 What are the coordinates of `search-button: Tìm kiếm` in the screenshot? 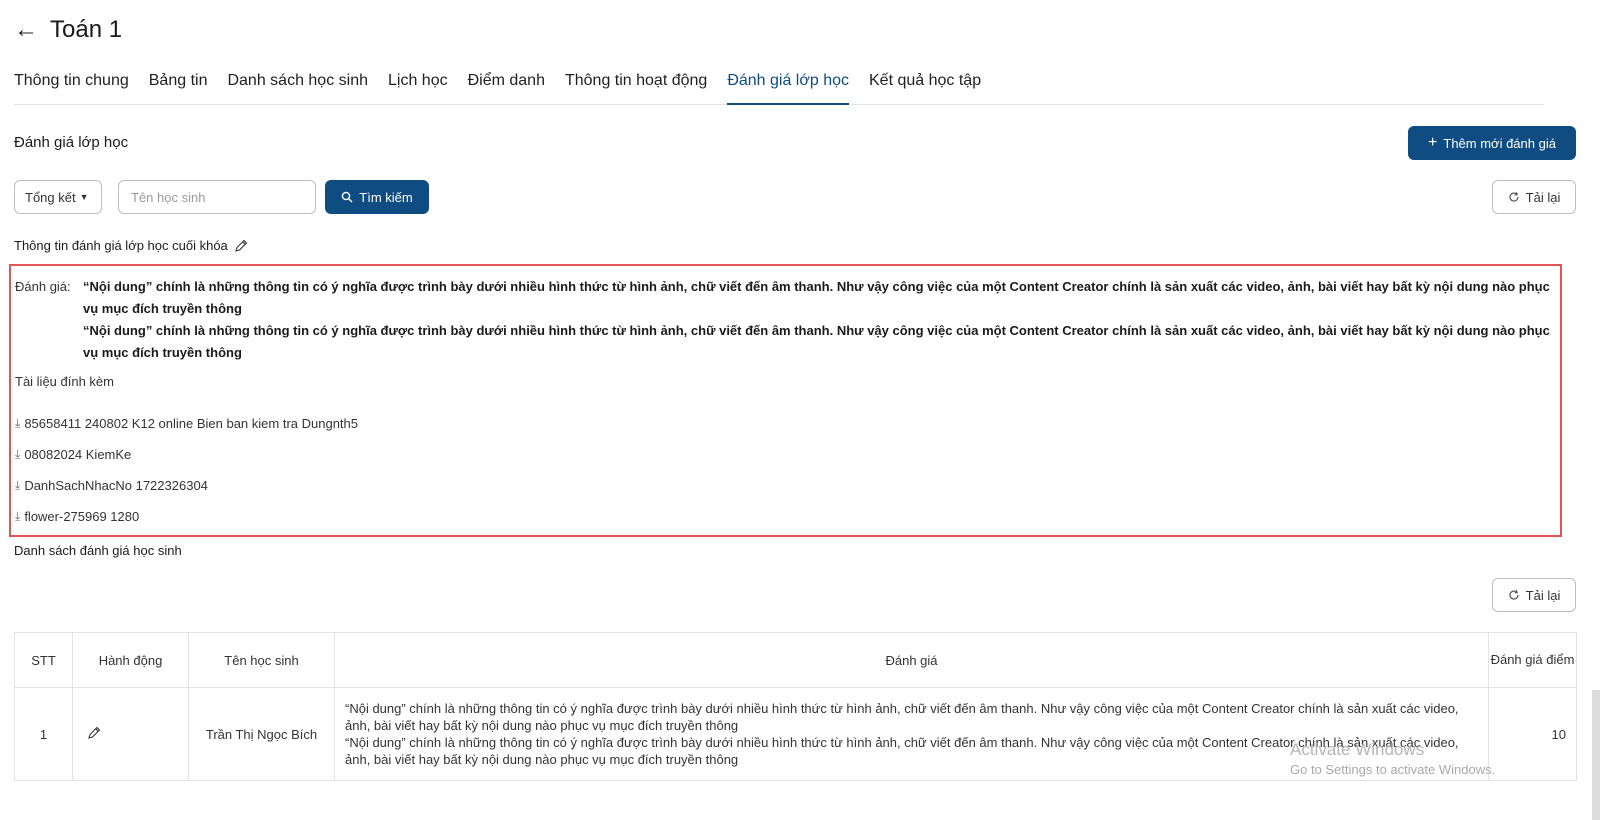 It's located at (377, 197).